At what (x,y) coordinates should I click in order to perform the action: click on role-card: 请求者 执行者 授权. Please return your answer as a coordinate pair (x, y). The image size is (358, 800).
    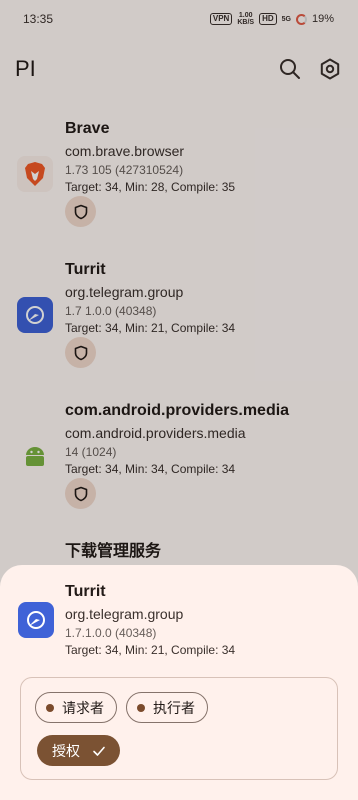
    Looking at the image, I should click on (179, 728).